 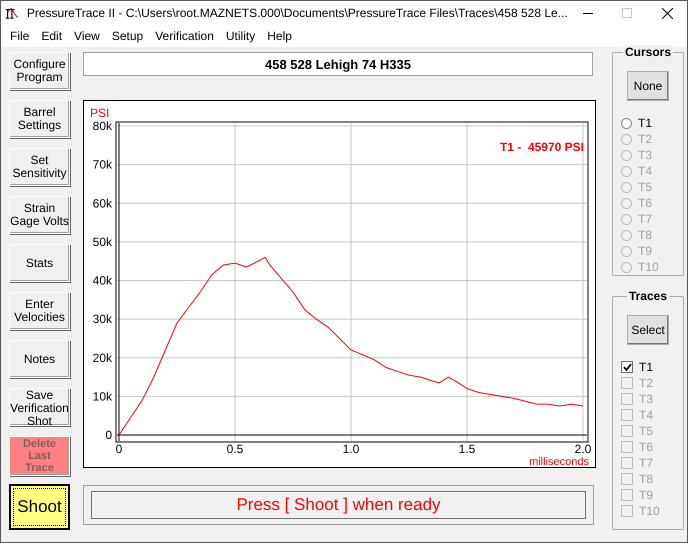 What do you see at coordinates (12, 13) in the screenshot?
I see `app-icon` at bounding box center [12, 13].